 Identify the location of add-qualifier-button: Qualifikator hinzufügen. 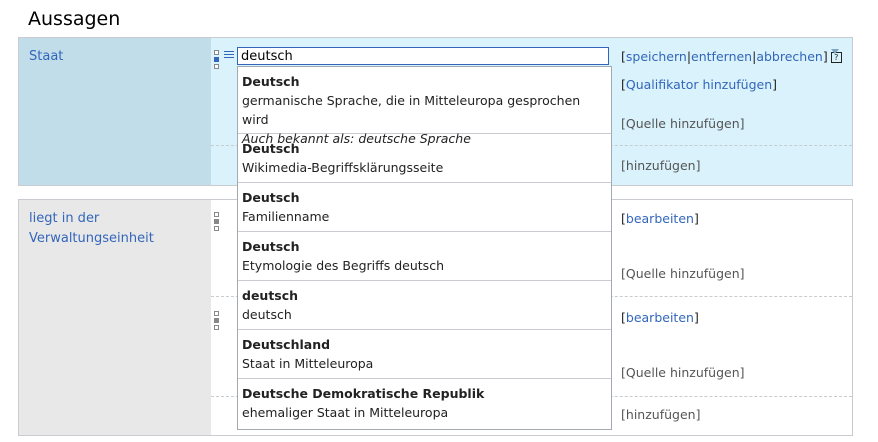
(699, 84).